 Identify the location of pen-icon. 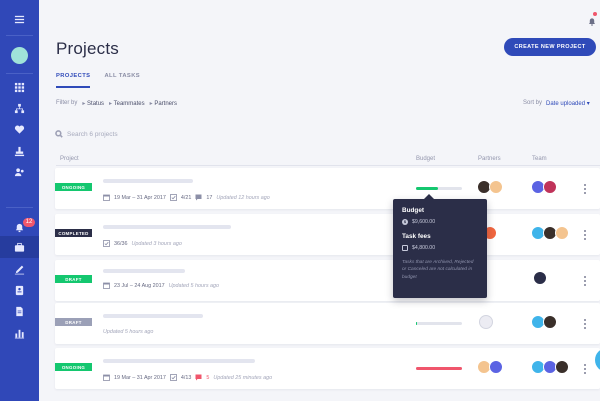
(19, 269).